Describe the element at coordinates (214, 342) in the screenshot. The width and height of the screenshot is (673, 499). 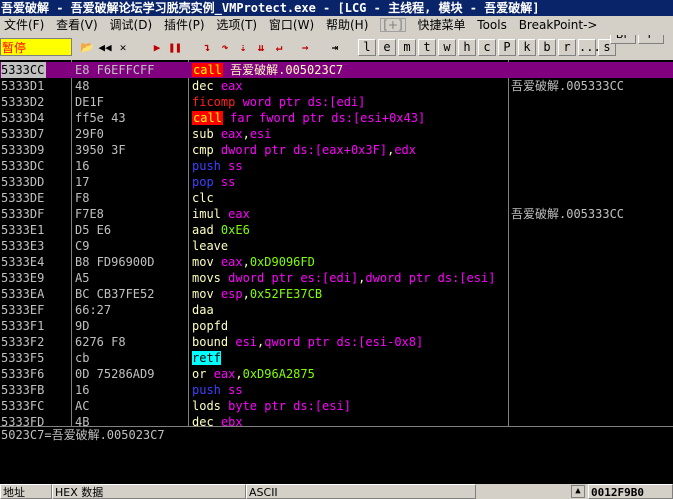
I see `instruction-token: bound` at that location.